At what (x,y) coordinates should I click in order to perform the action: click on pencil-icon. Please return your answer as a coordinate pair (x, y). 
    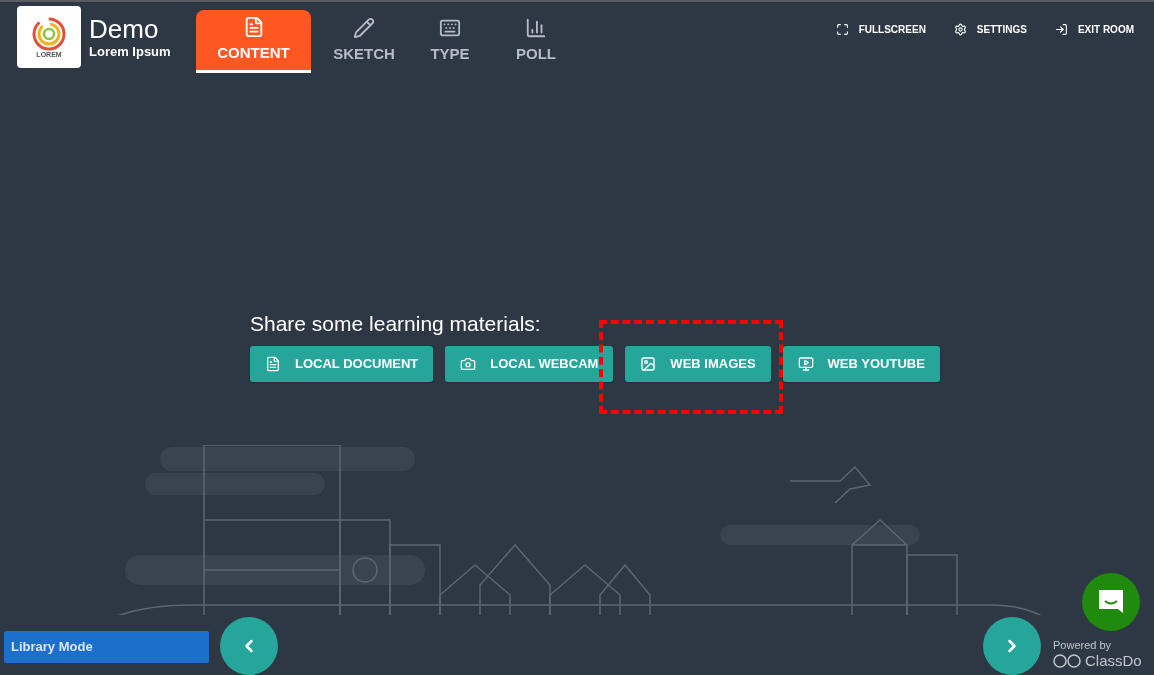
    Looking at the image, I should click on (364, 28).